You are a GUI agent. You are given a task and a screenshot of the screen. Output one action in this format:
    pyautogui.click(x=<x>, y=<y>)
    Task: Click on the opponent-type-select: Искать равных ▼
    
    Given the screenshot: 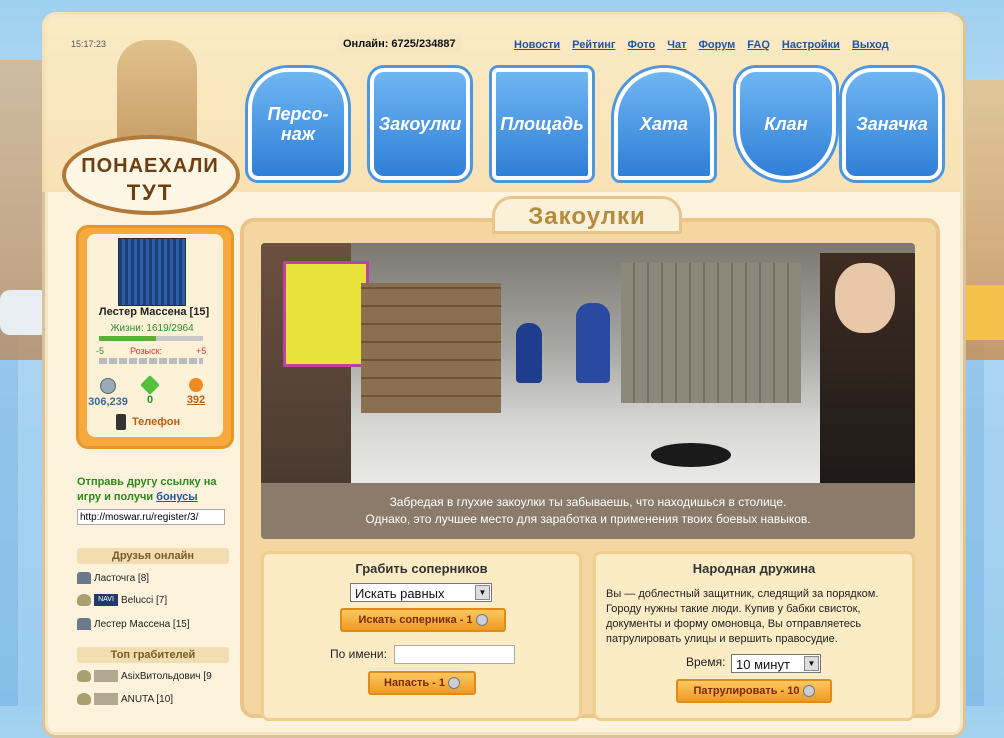 What is the action you would take?
    pyautogui.click(x=421, y=592)
    